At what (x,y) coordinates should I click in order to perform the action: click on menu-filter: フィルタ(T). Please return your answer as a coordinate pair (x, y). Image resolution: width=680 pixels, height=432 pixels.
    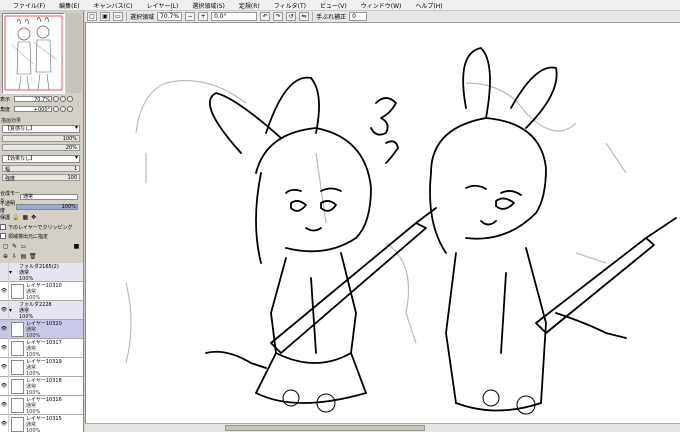
    Looking at the image, I should click on (290, 5).